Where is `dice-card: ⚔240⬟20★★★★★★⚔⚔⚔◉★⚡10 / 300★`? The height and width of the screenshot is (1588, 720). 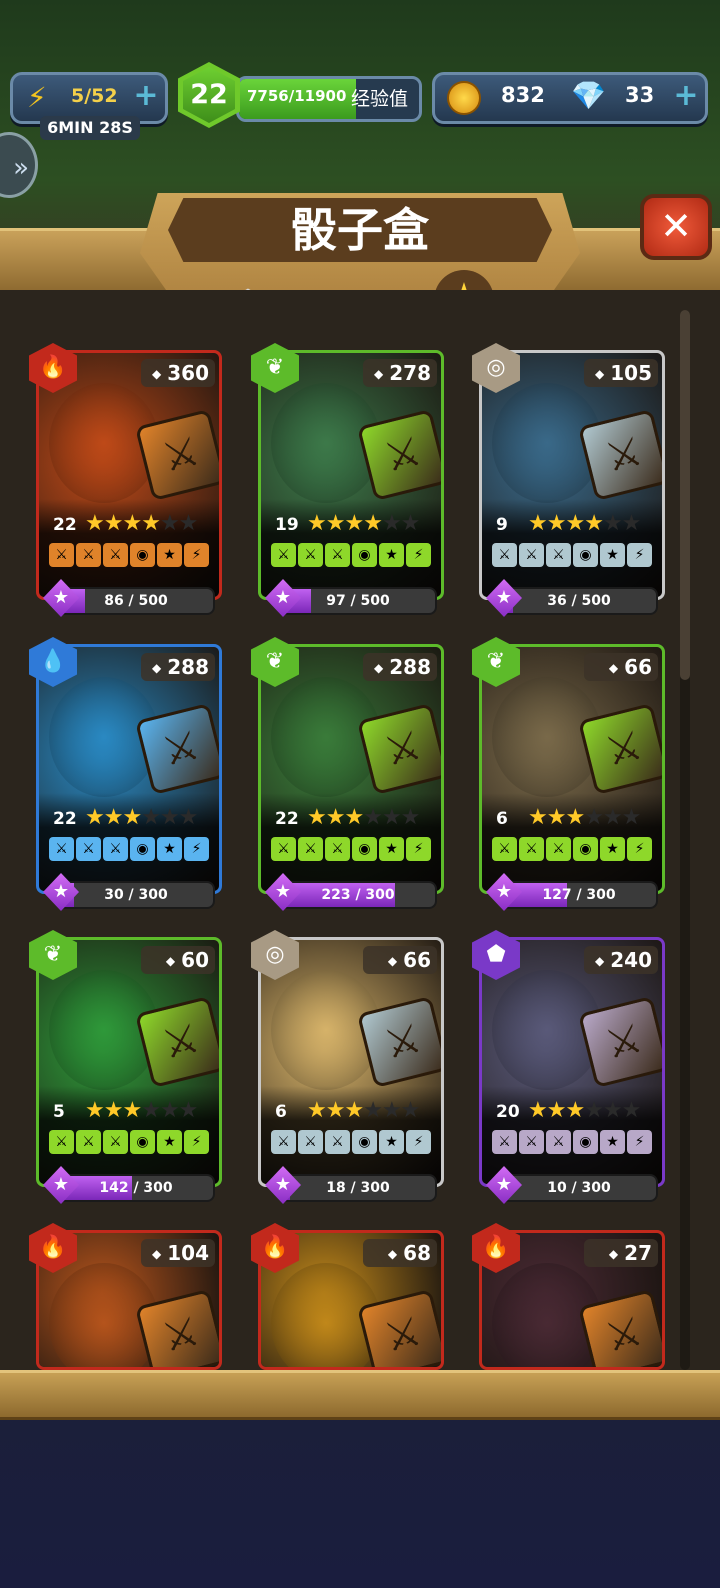 dice-card: ⚔240⬟20★★★★★★⚔⚔⚔◉★⚡10 / 300★ is located at coordinates (568, 1067).